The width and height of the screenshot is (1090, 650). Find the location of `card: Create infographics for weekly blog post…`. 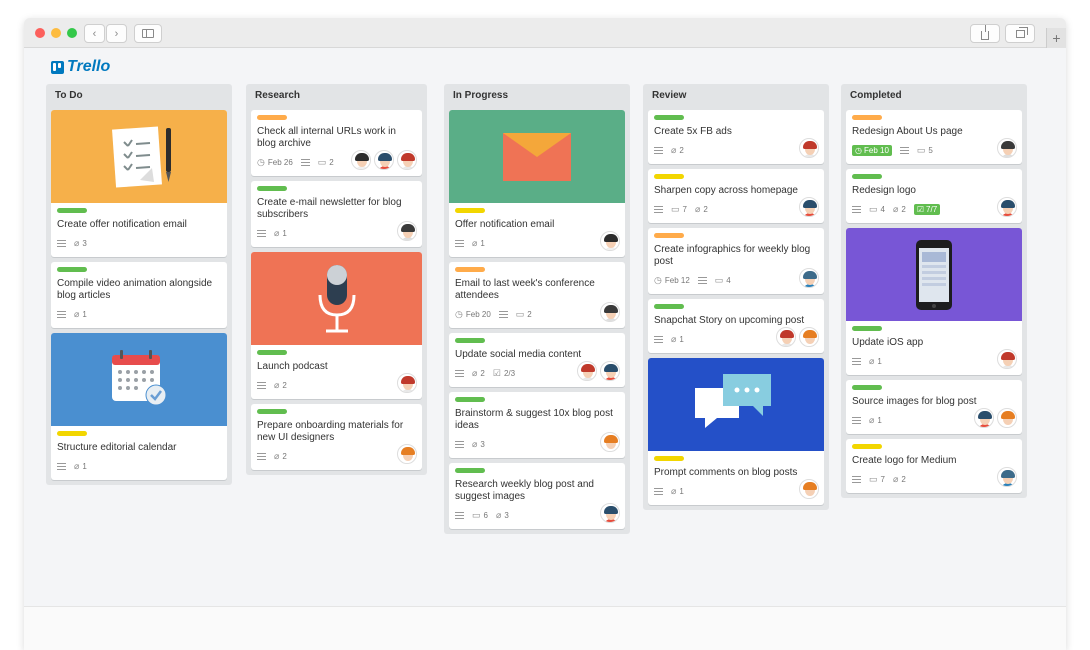

card: Create infographics for weekly blog post… is located at coordinates (736, 261).